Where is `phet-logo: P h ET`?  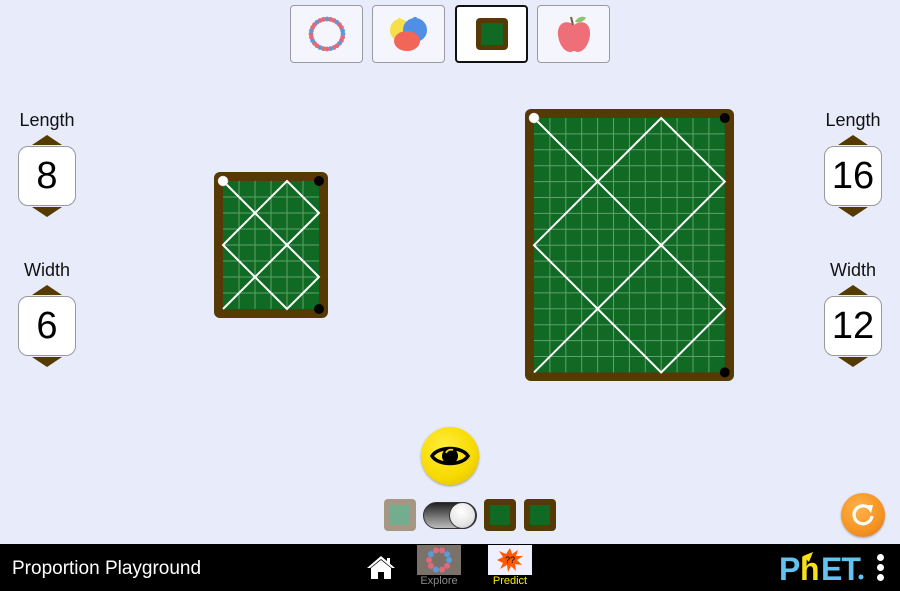 phet-logo: P h ET is located at coordinates (823, 568).